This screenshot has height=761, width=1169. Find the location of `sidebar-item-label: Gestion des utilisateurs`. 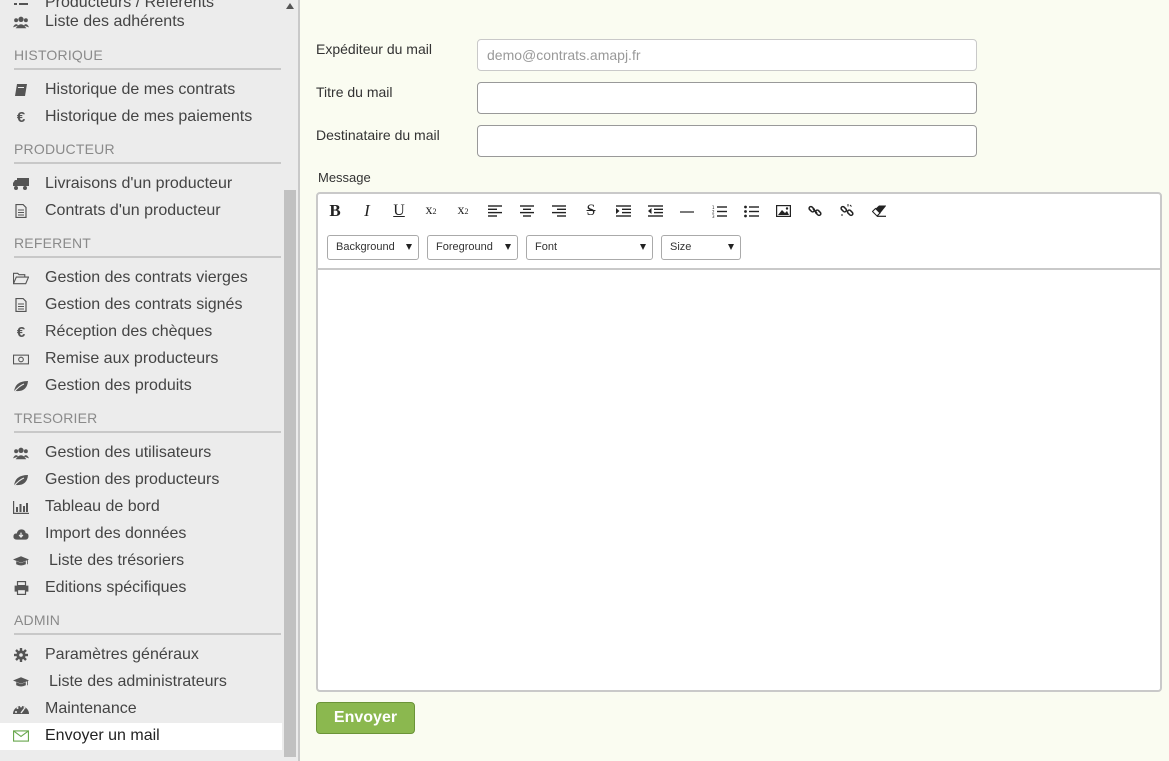

sidebar-item-label: Gestion des utilisateurs is located at coordinates (128, 452).